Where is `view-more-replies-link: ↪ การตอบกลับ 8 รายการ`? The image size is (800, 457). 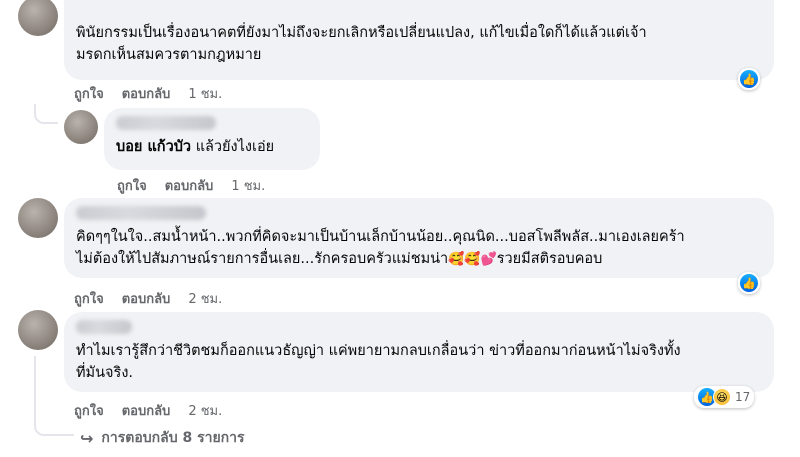
view-more-replies-link: ↪ การตอบกลับ 8 รายการ is located at coordinates (162, 438).